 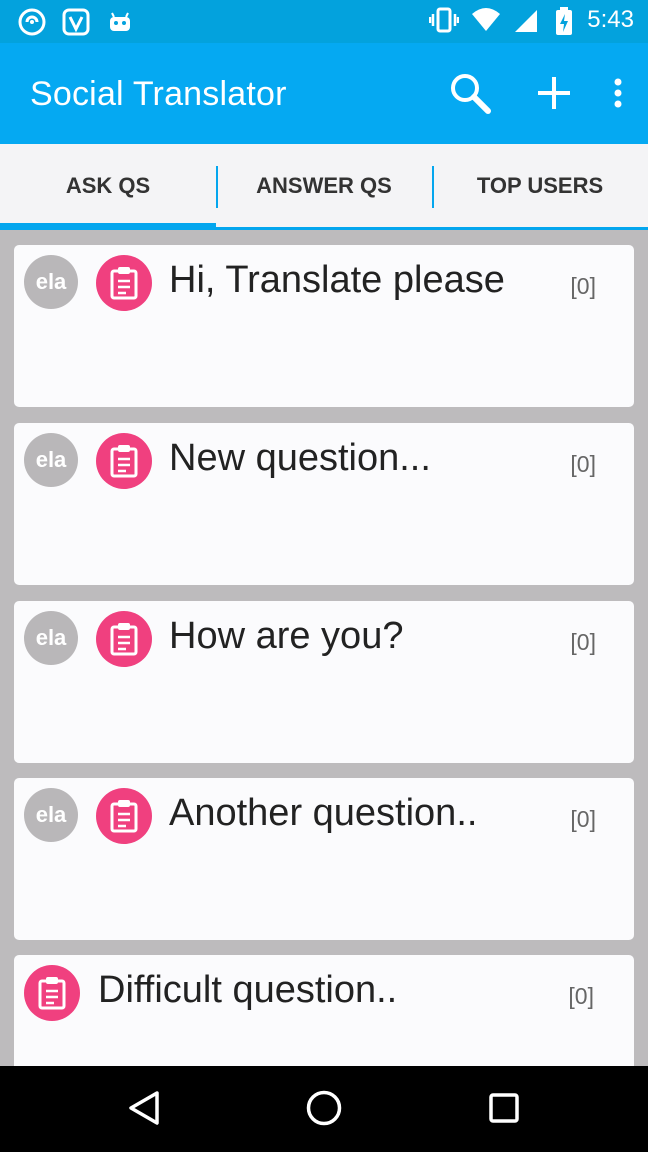 I want to click on question-card: ela How are you? [0], so click(x=324, y=682).